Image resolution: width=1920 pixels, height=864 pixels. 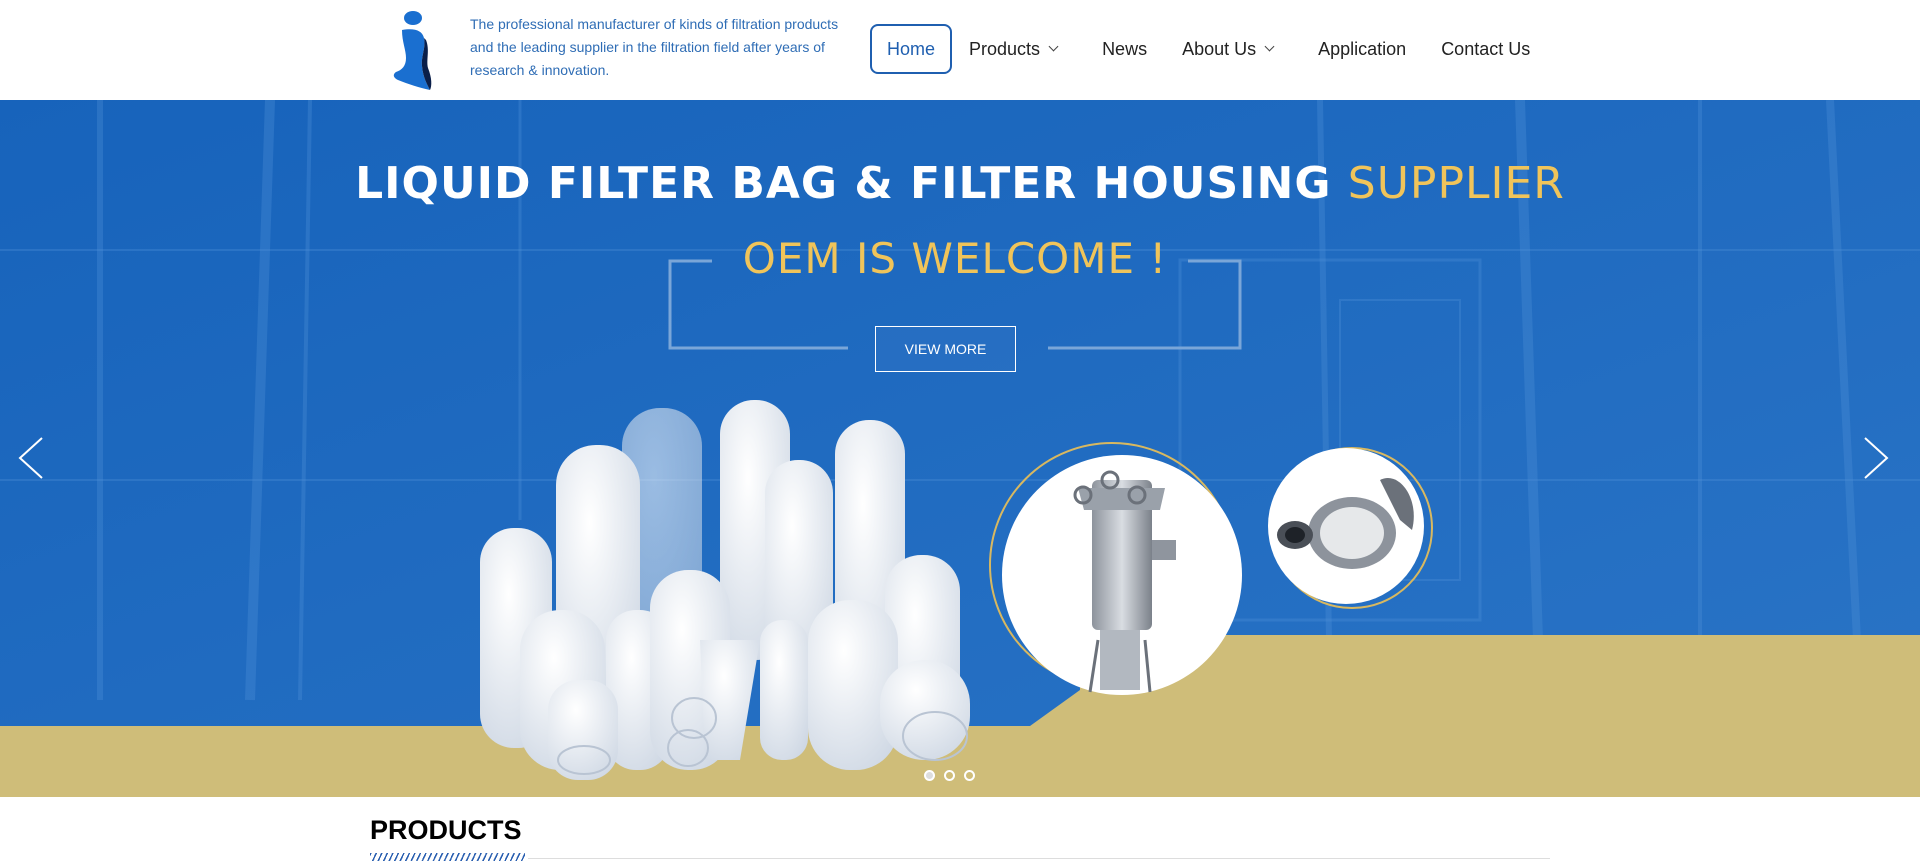 What do you see at coordinates (1456, 183) in the screenshot?
I see `hero-title-accent: SUPPLIER` at bounding box center [1456, 183].